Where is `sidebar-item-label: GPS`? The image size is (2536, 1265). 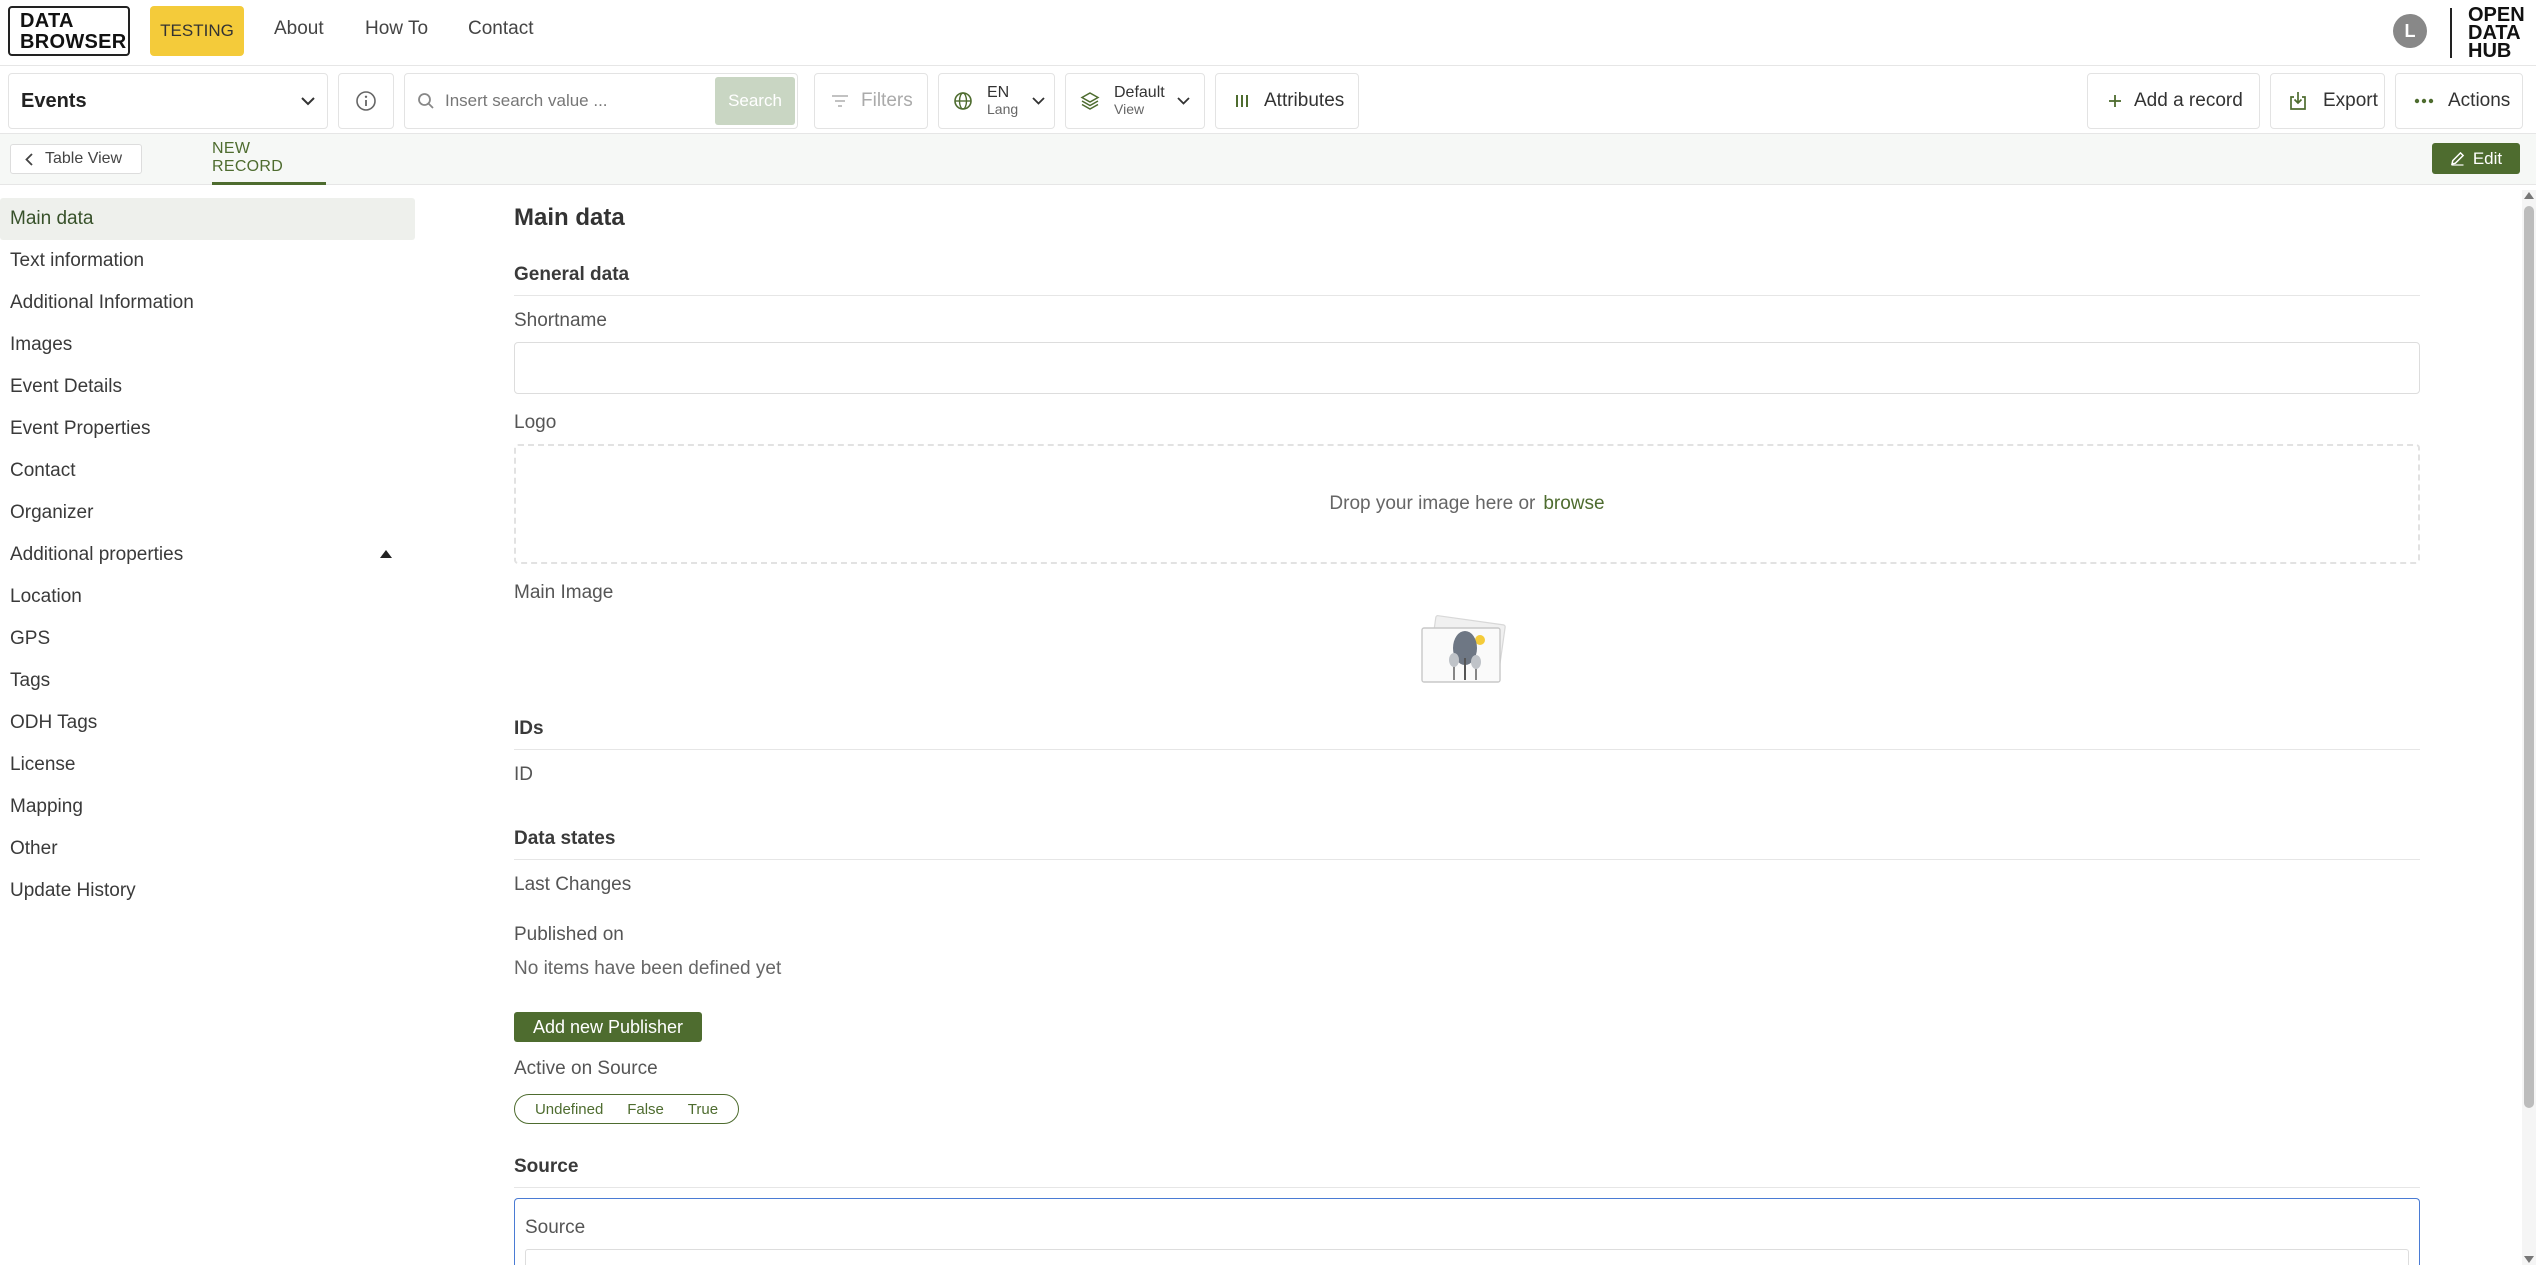
sidebar-item-label: GPS is located at coordinates (30, 638).